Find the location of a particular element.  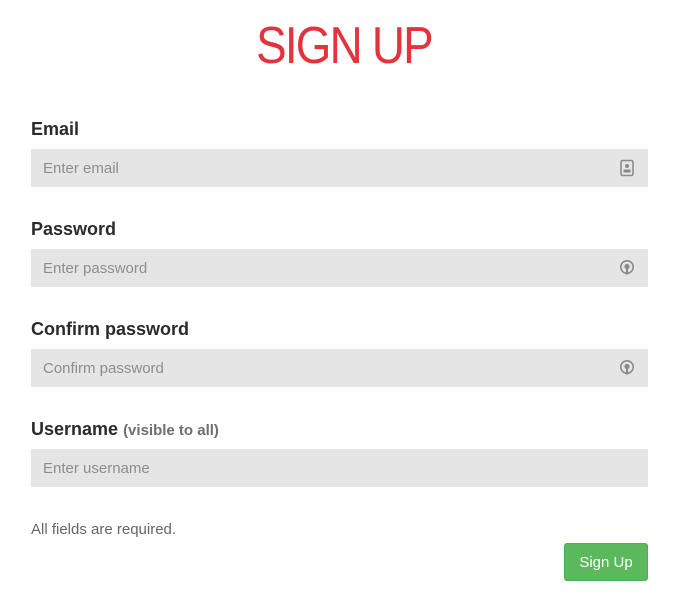

email-label: Email is located at coordinates (55, 129).